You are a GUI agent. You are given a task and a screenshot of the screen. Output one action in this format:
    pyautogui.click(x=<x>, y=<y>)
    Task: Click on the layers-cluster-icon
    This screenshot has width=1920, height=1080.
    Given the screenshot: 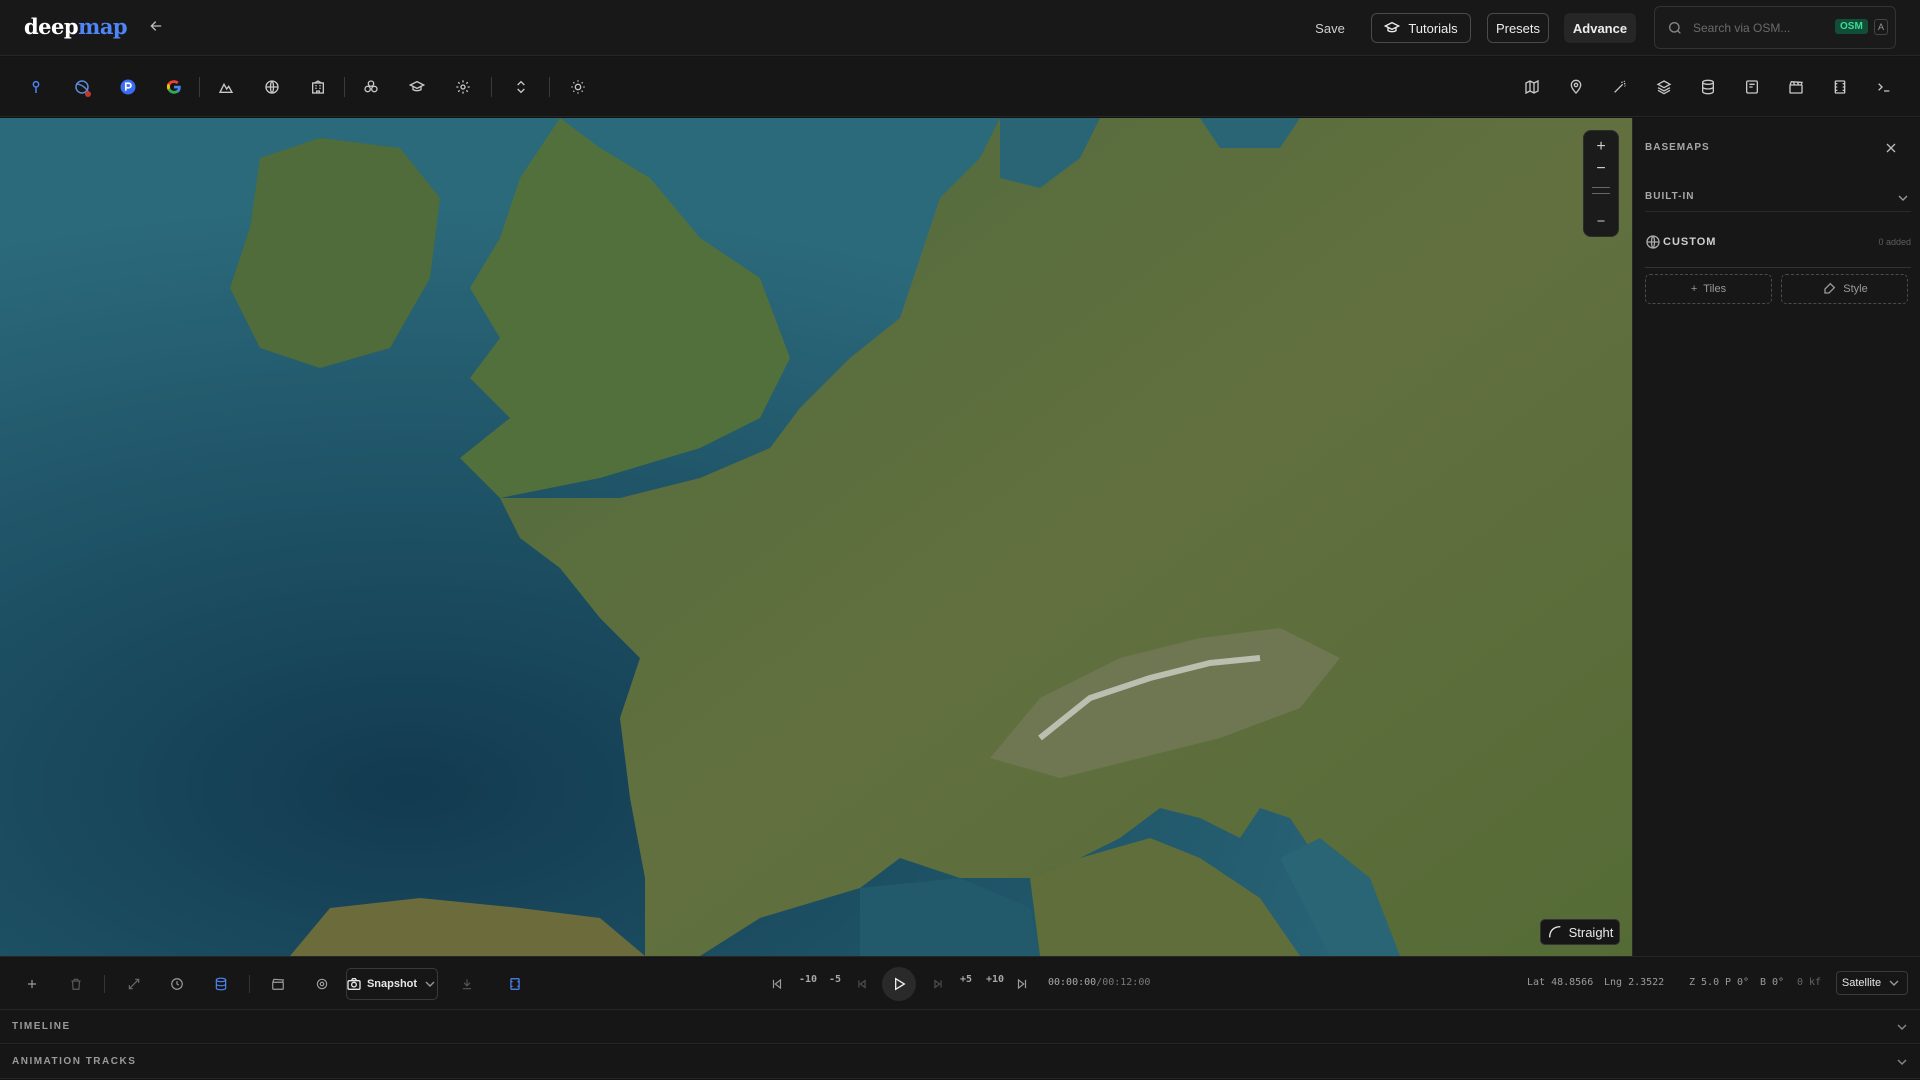 What is the action you would take?
    pyautogui.click(x=371, y=87)
    